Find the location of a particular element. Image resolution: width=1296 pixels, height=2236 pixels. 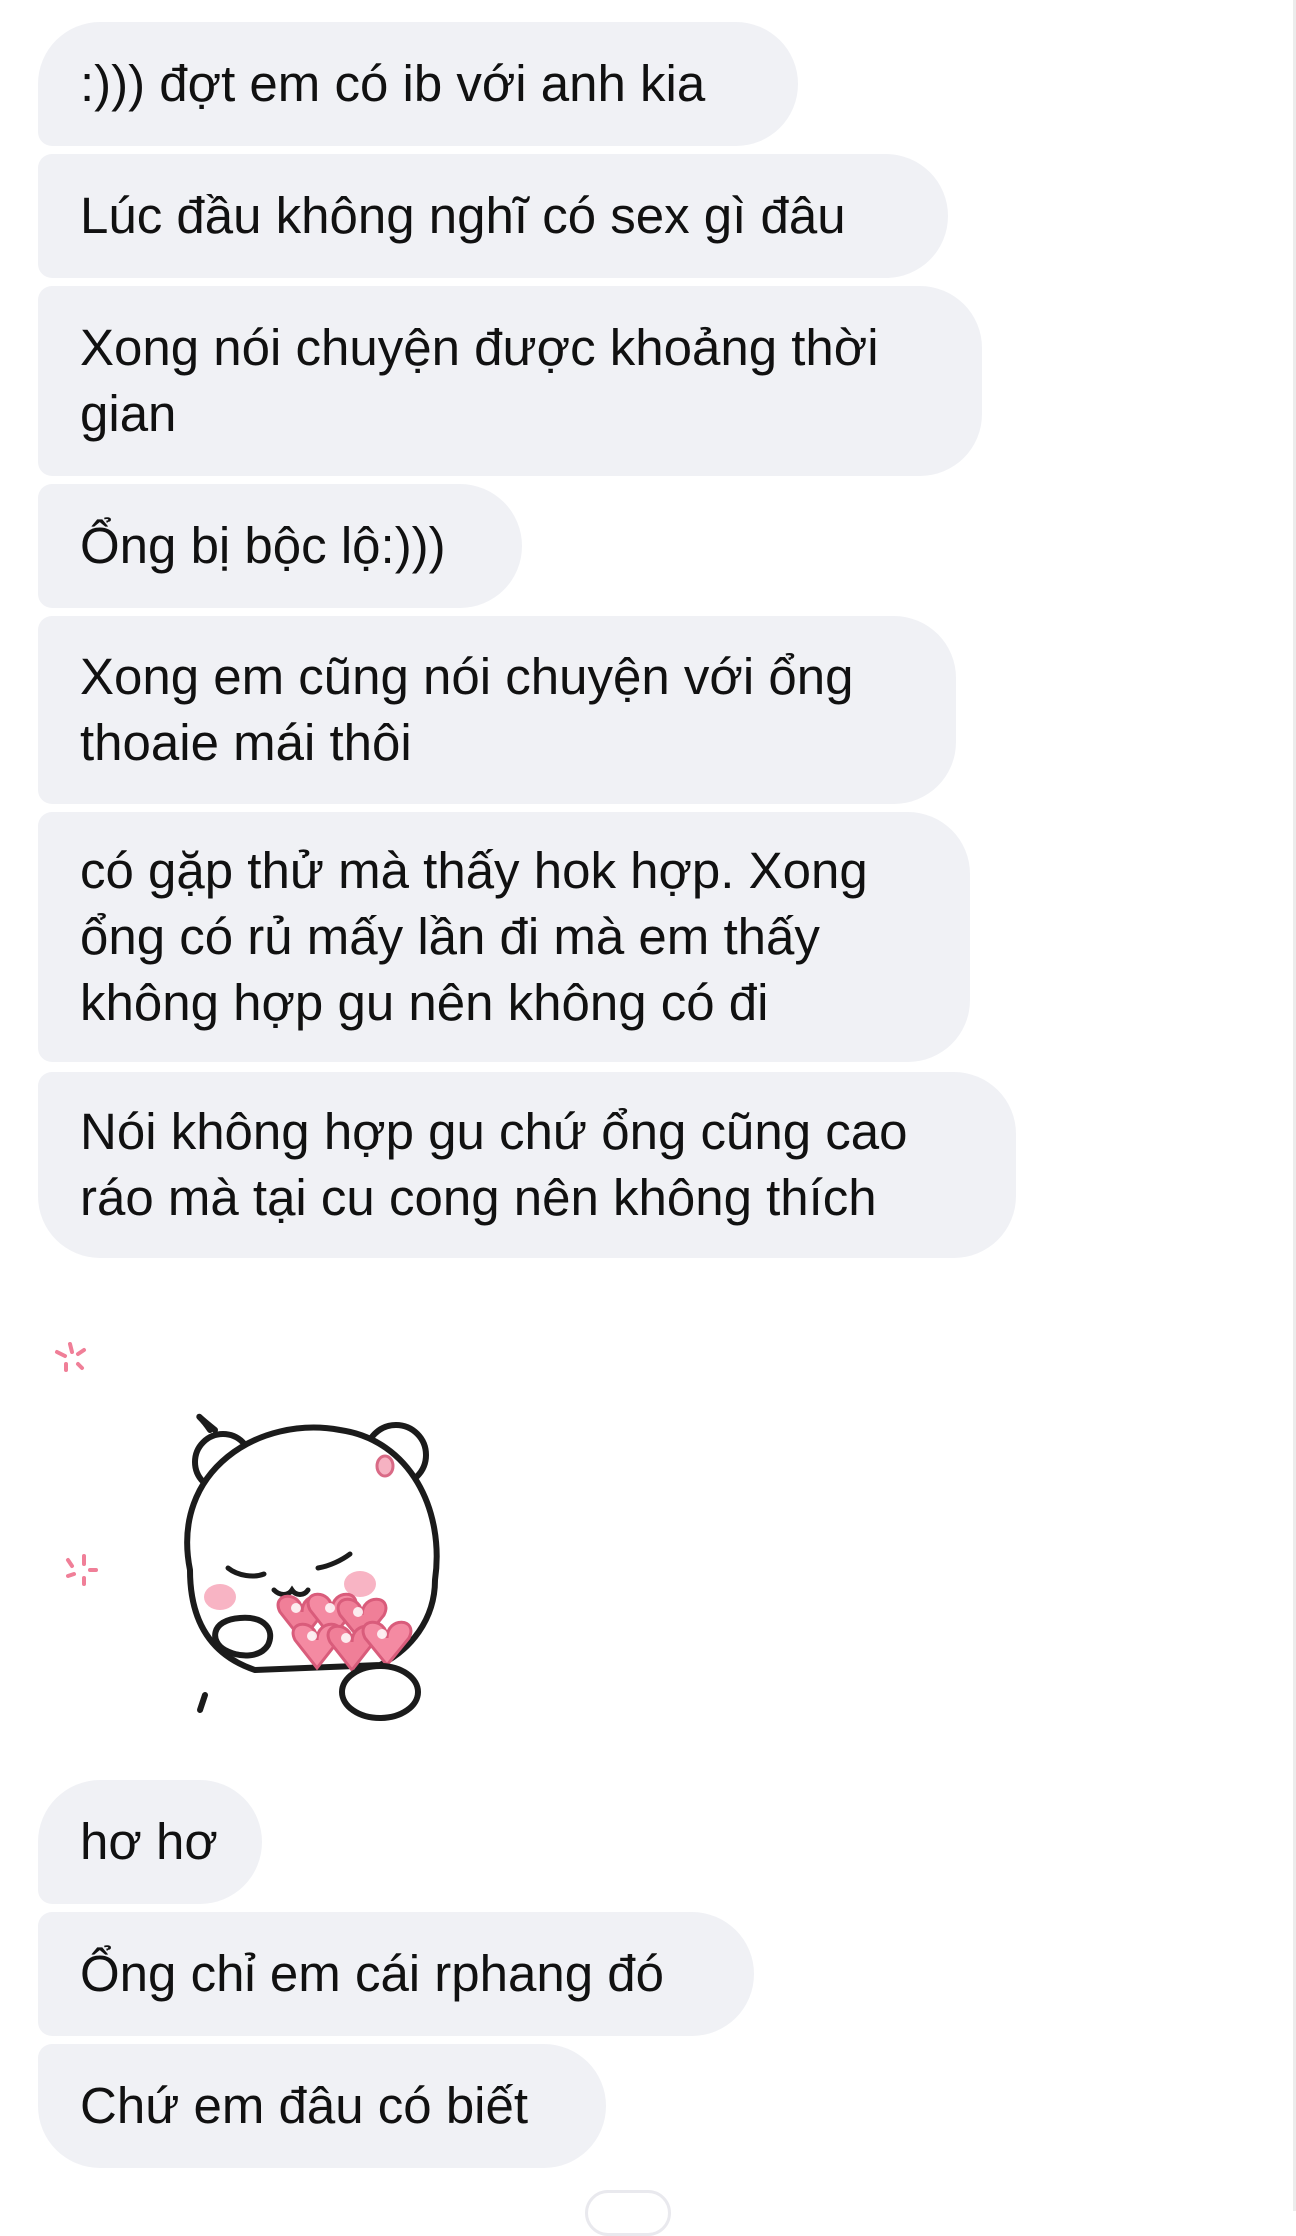

scroll-to-bottom-hint is located at coordinates (628, 2213).